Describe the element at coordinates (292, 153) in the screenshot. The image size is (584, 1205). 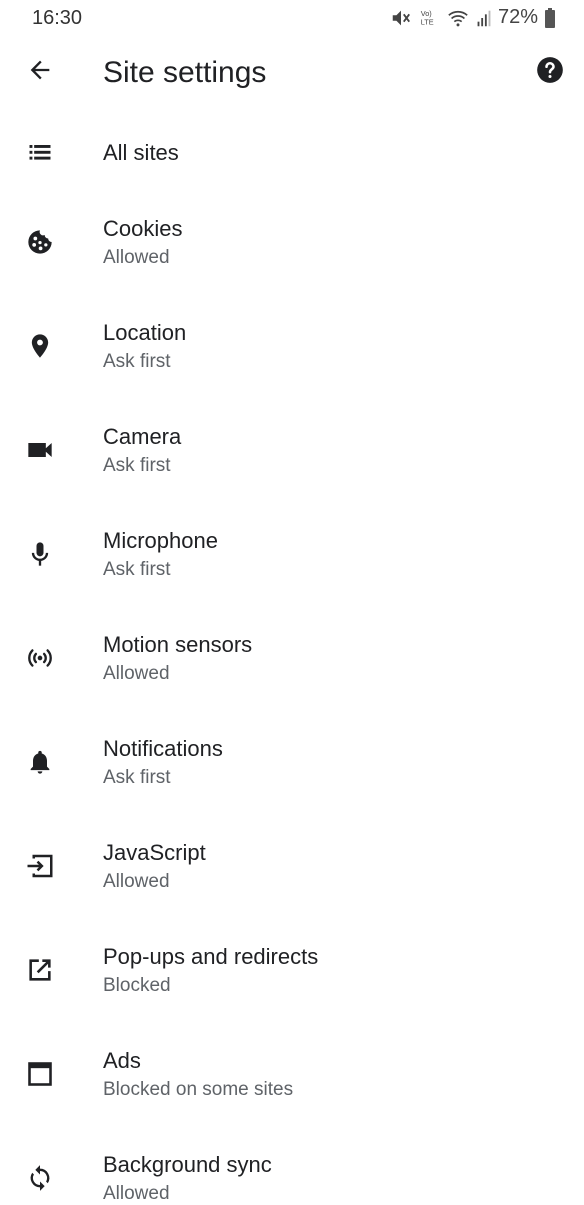
I see `list-item-all-sites: All sites` at that location.